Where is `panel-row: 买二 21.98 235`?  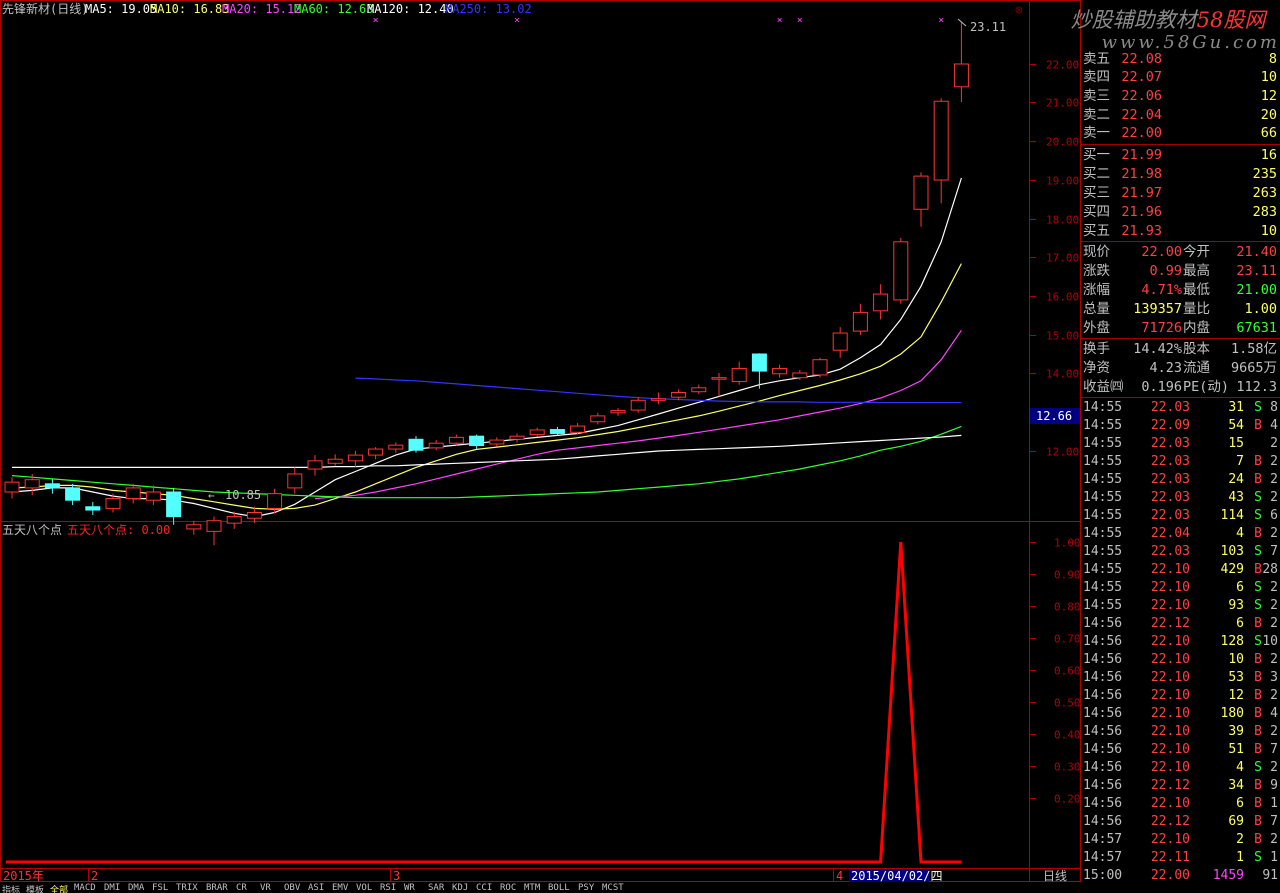
panel-row: 买二 21.98 235 is located at coordinates (1181, 174).